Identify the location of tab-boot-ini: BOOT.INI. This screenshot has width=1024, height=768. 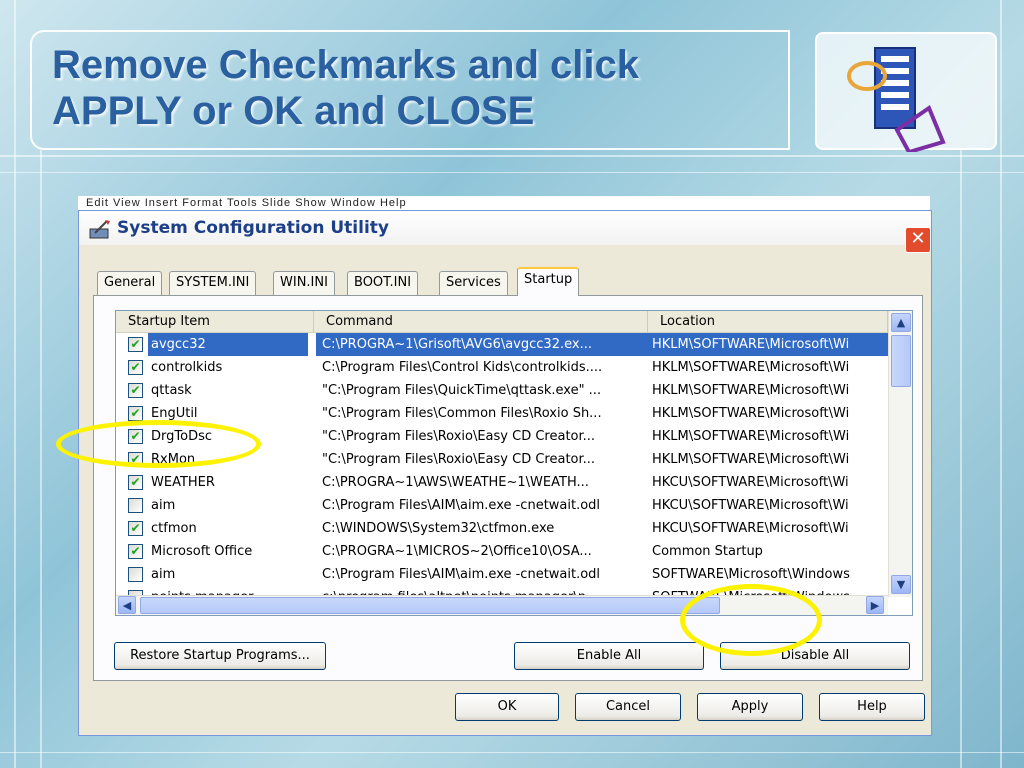
(383, 283).